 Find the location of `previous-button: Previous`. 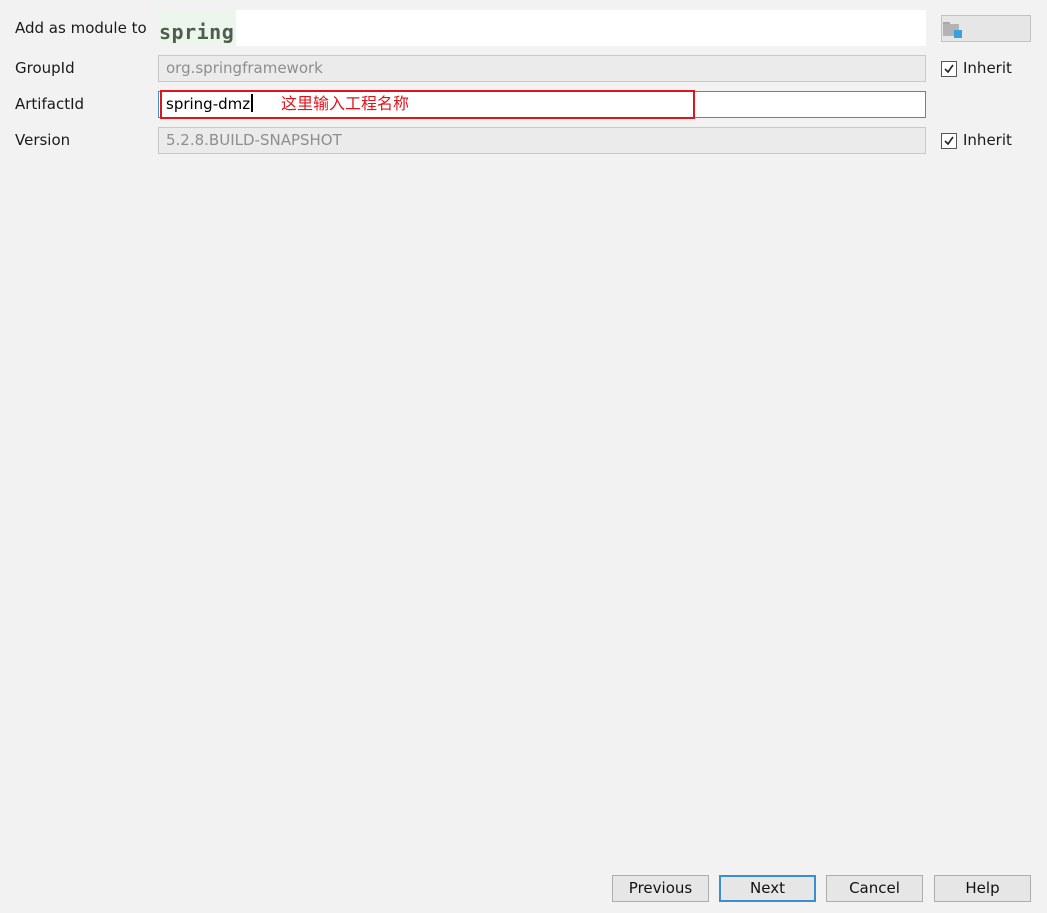

previous-button: Previous is located at coordinates (660, 888).